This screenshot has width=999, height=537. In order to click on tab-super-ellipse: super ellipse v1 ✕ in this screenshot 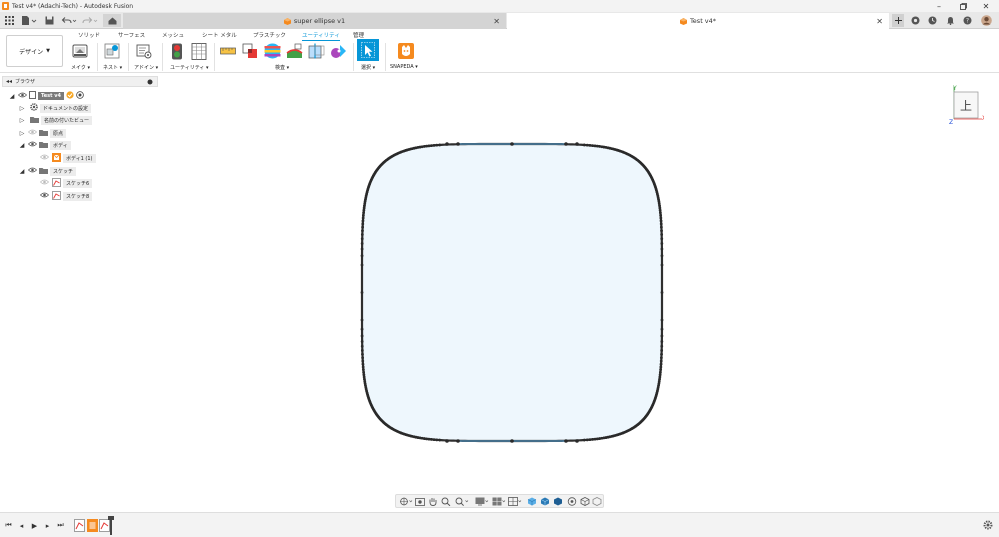, I will do `click(314, 21)`.